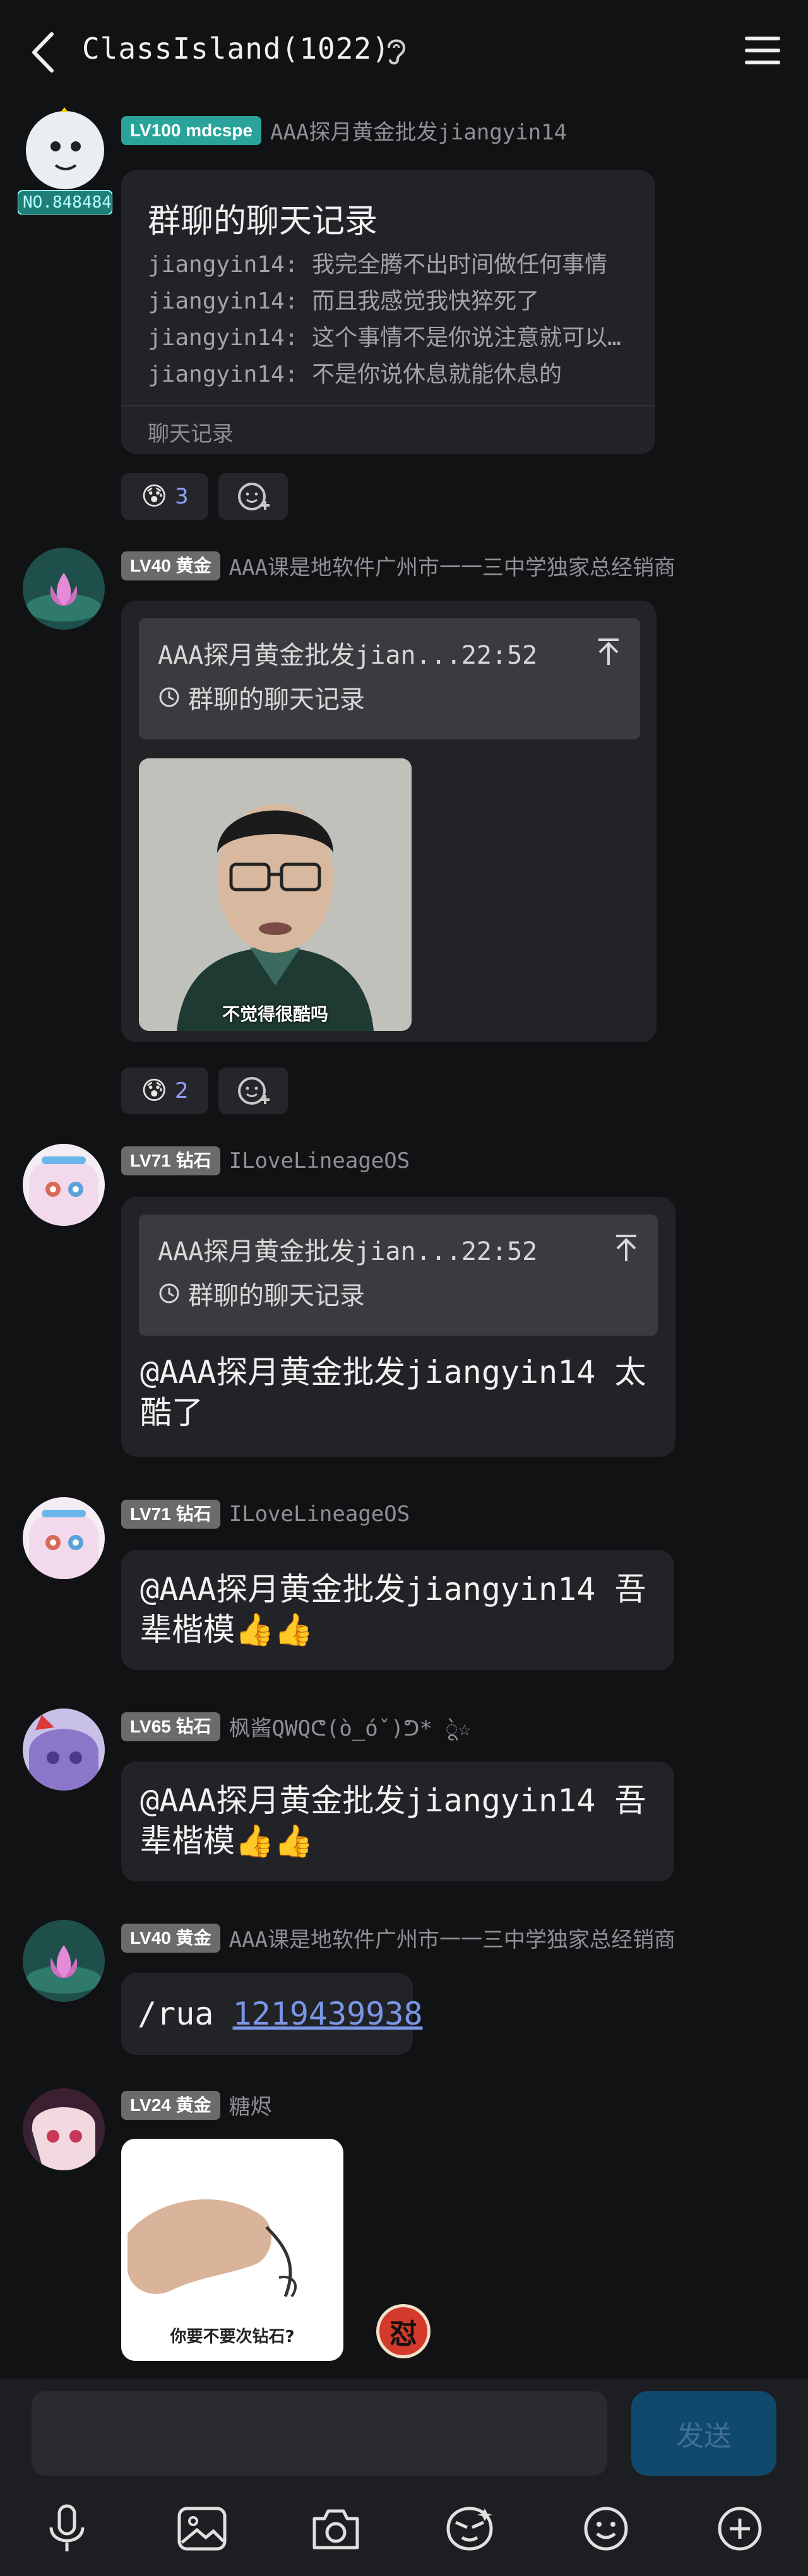 This screenshot has width=808, height=2576. What do you see at coordinates (418, 130) in the screenshot?
I see `sender-name: AAA探月黄金批发jiangyin14` at bounding box center [418, 130].